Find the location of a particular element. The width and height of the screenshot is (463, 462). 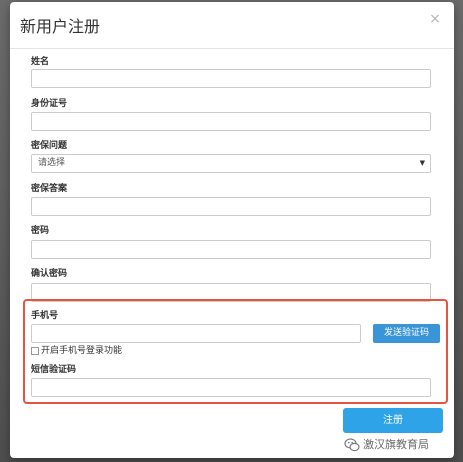

security-question-select: 请选择 ▼ is located at coordinates (231, 163).